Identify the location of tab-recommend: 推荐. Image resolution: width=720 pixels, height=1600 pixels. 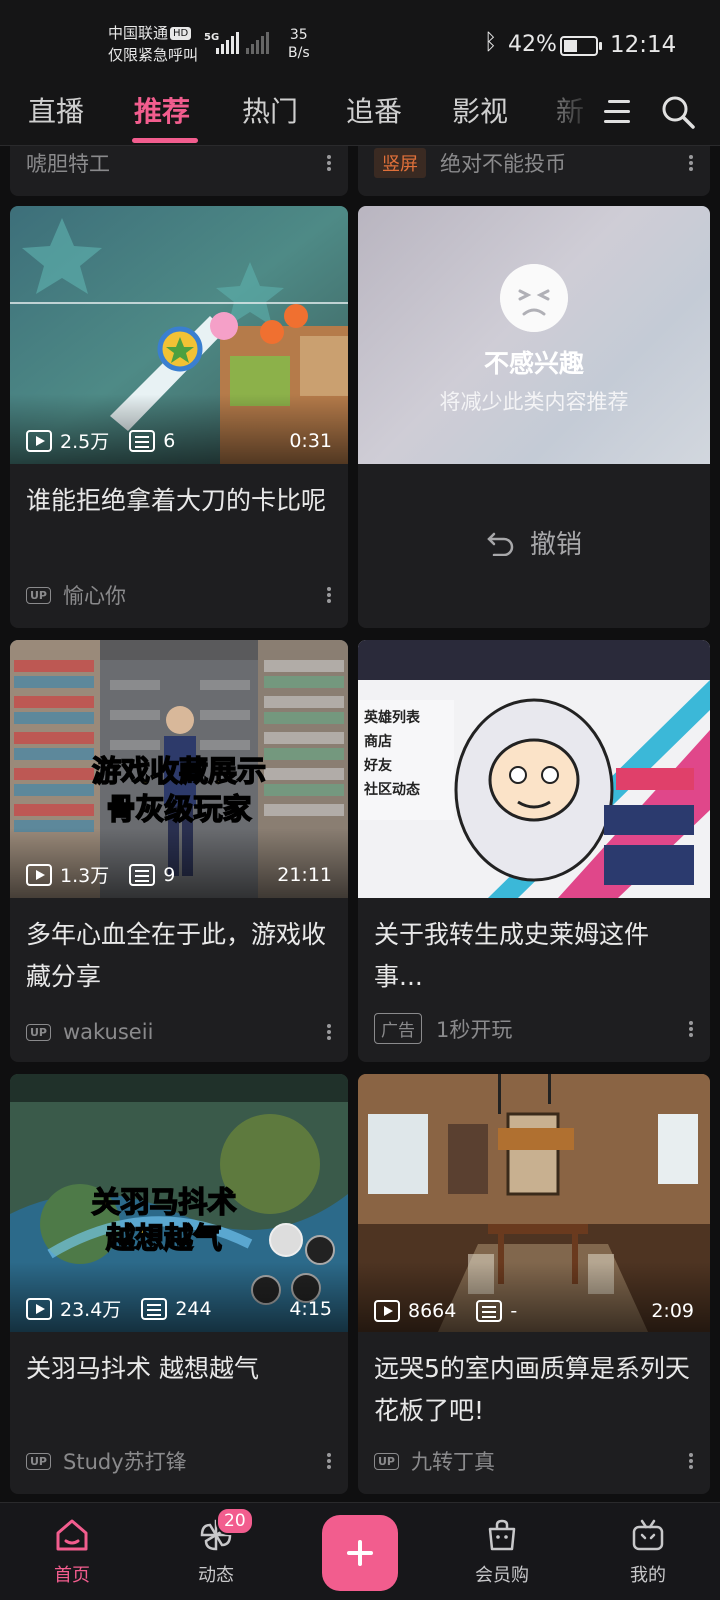
(162, 110).